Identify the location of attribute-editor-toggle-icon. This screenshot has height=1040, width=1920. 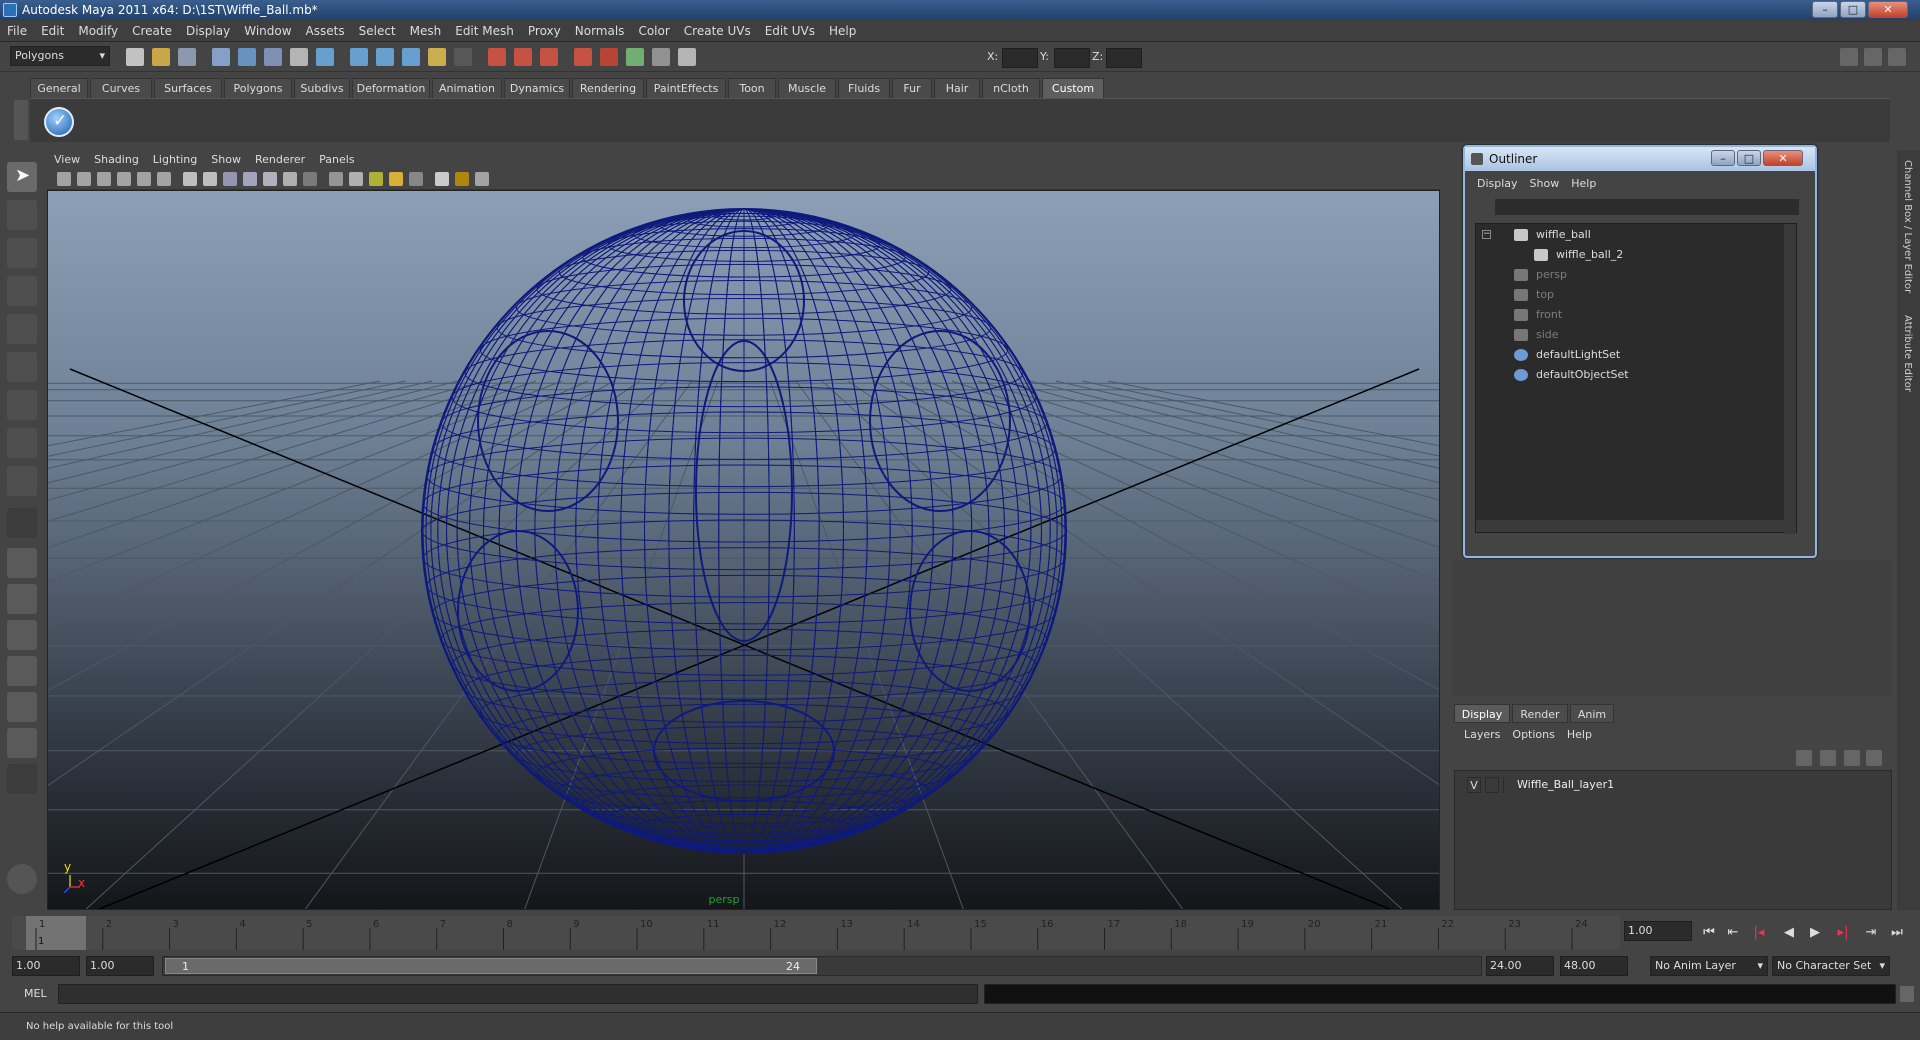
(1897, 57).